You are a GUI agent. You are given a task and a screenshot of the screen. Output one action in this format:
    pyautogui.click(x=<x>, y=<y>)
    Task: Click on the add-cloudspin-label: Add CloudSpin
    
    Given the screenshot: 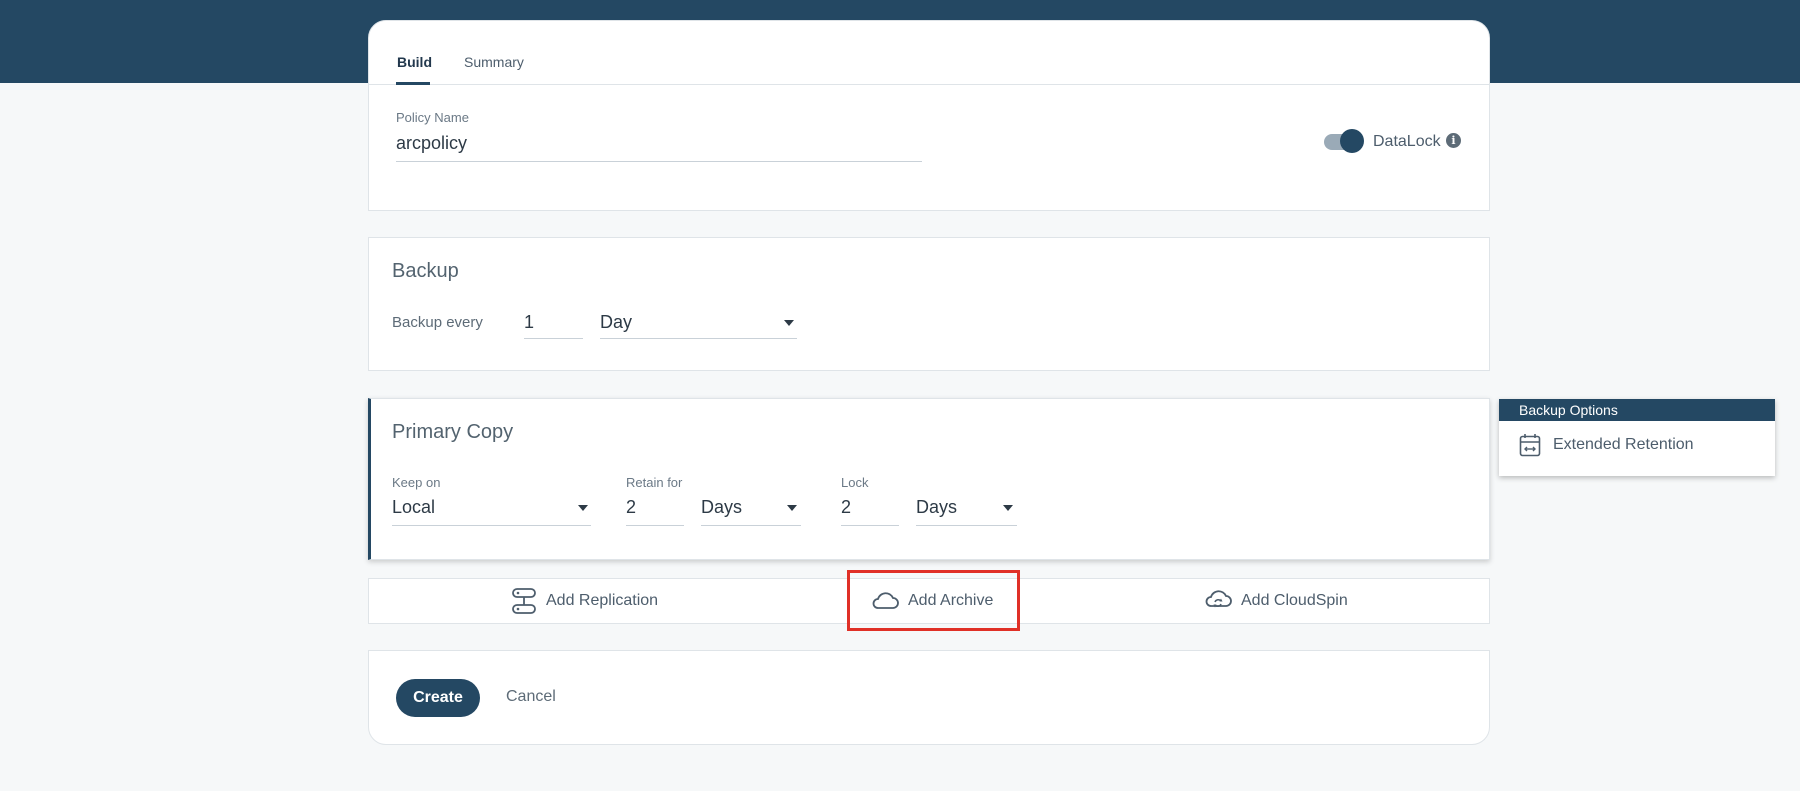 What is the action you would take?
    pyautogui.click(x=1294, y=600)
    